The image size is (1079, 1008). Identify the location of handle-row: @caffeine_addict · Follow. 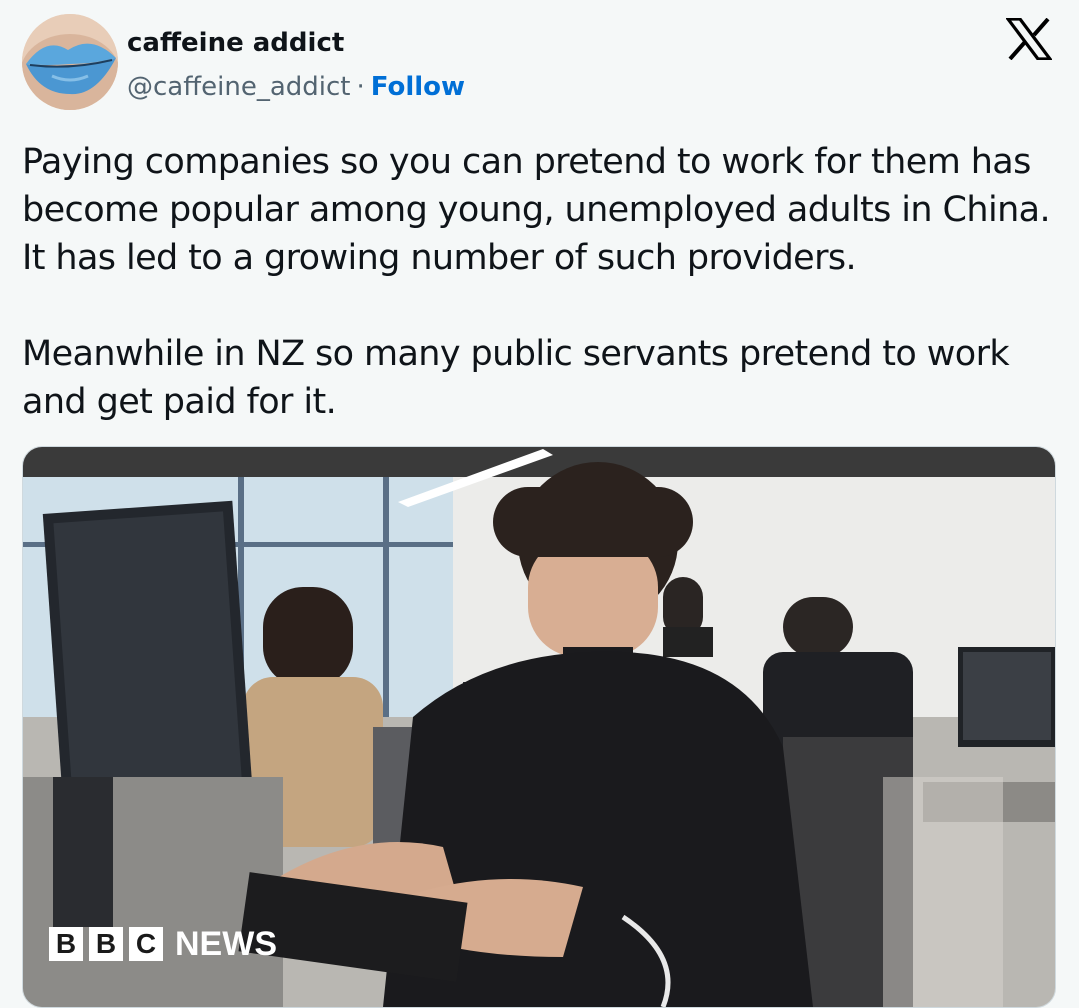
(296, 87).